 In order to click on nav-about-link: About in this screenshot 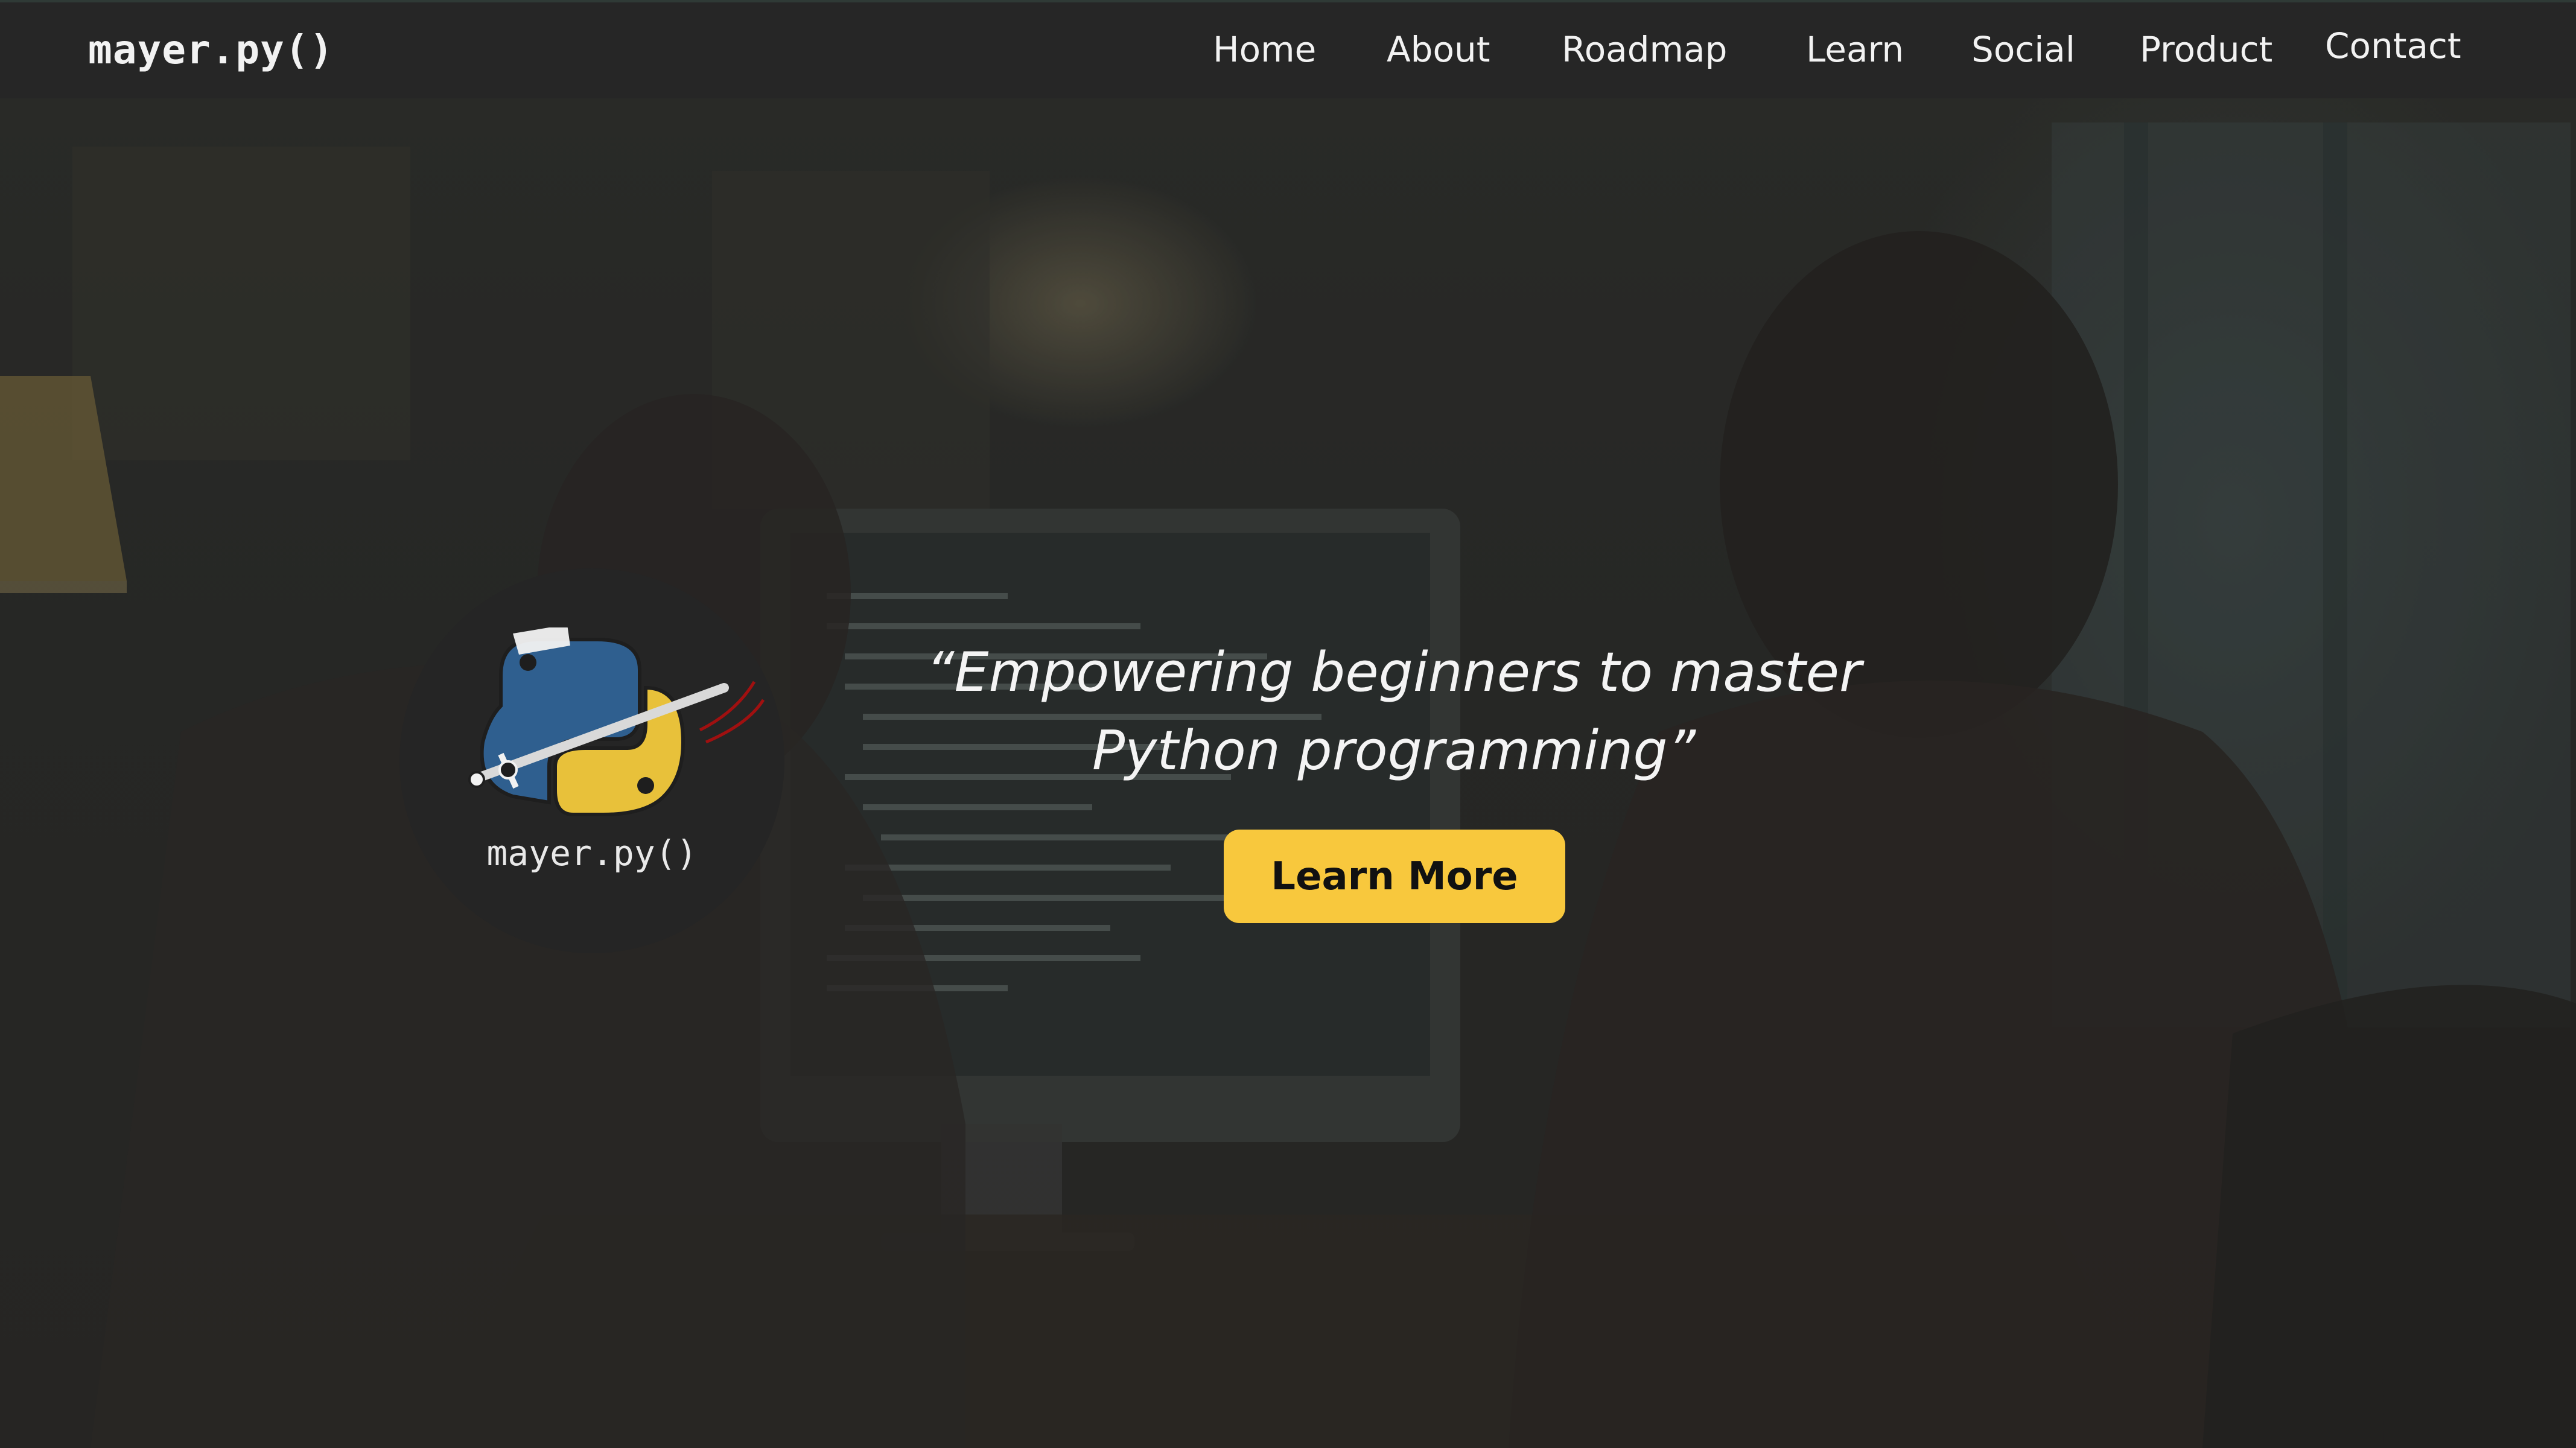, I will do `click(1439, 49)`.